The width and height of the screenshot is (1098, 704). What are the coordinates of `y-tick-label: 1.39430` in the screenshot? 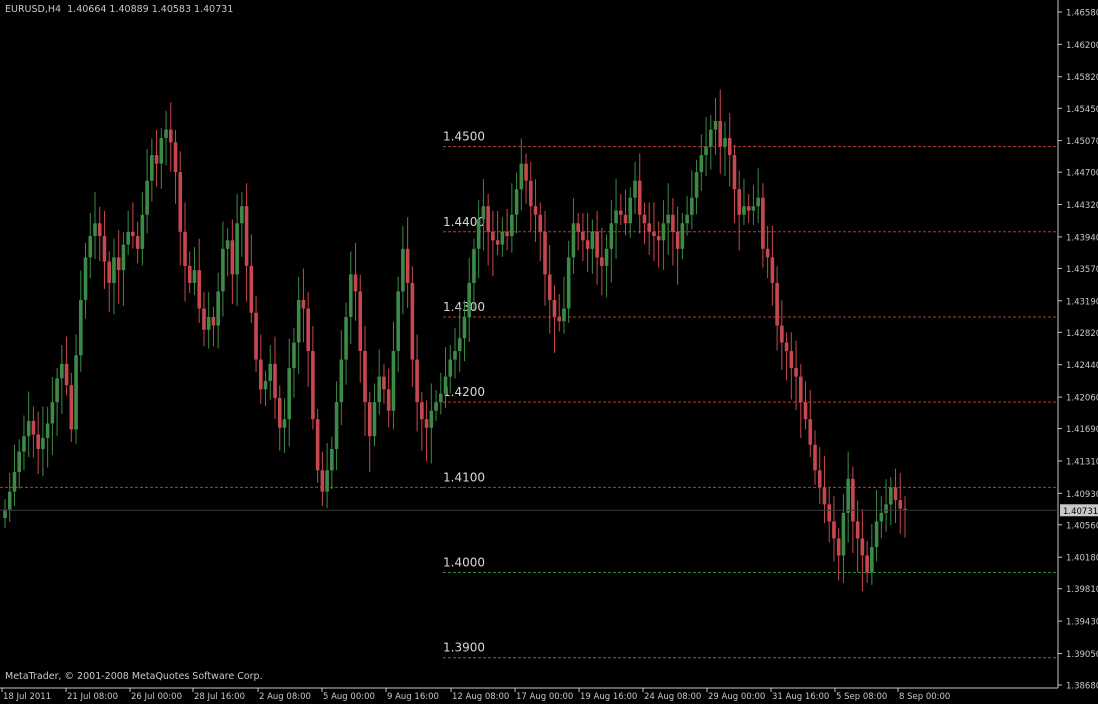 It's located at (1082, 623).